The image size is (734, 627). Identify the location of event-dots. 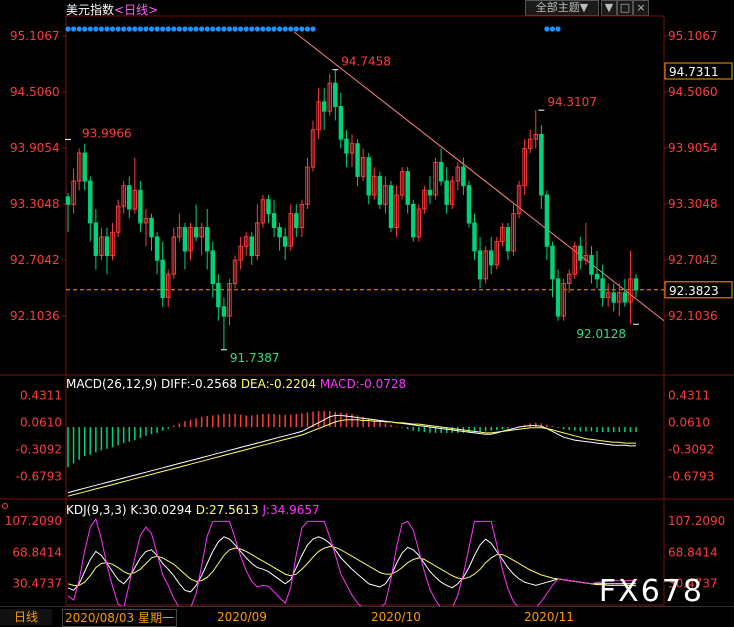
(313, 29).